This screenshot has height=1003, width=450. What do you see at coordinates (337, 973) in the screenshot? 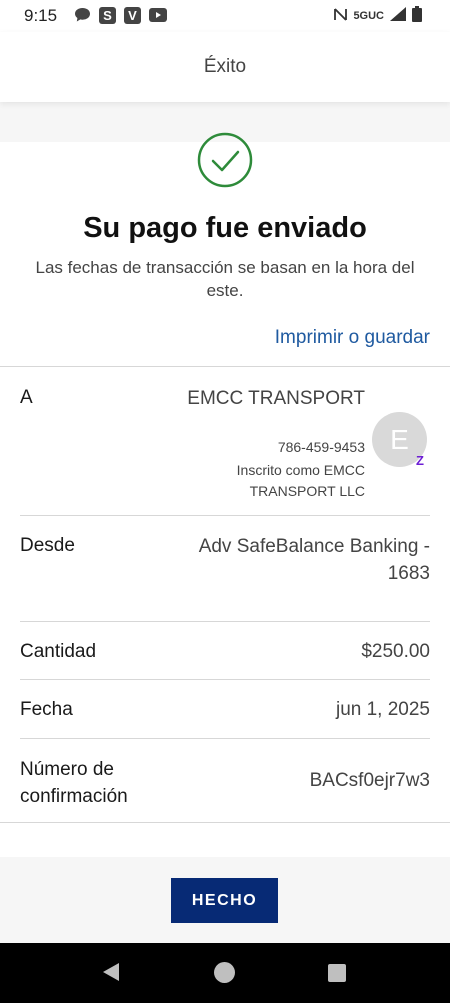
I see `recents-icon` at bounding box center [337, 973].